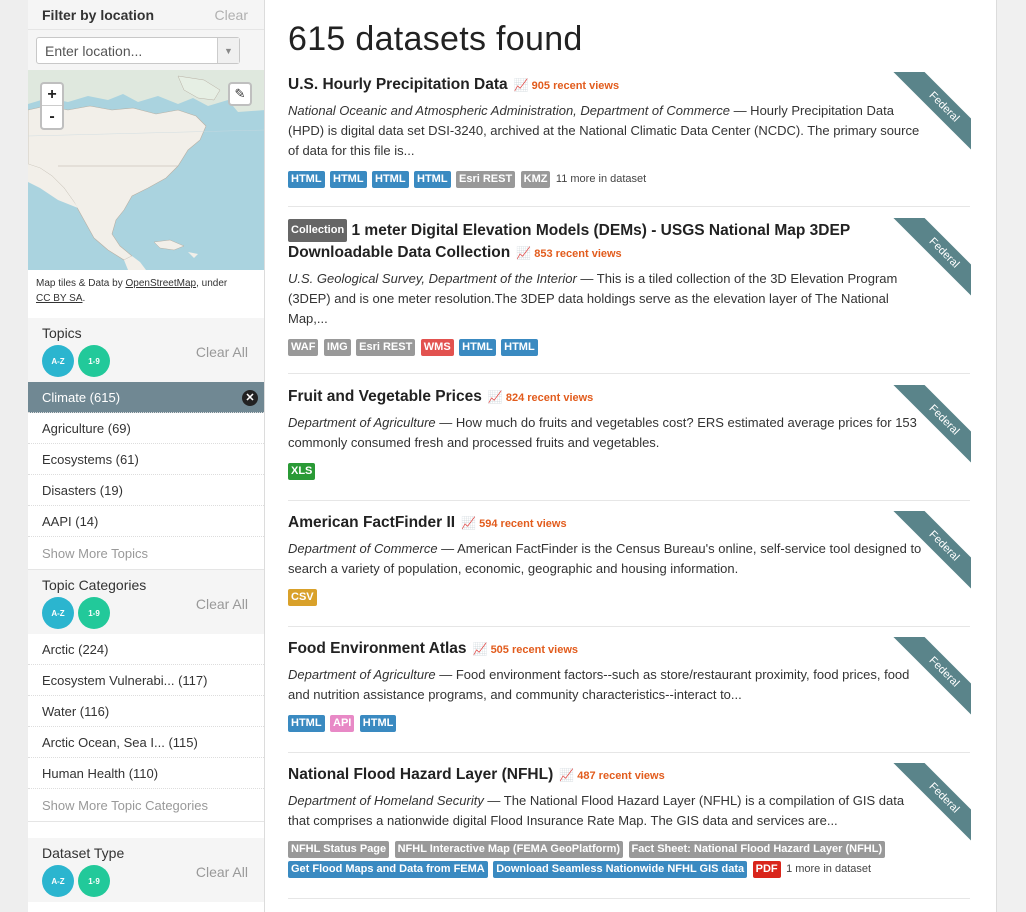 This screenshot has width=1026, height=912. Describe the element at coordinates (52, 95) in the screenshot. I see `zoom-in-button: +` at that location.